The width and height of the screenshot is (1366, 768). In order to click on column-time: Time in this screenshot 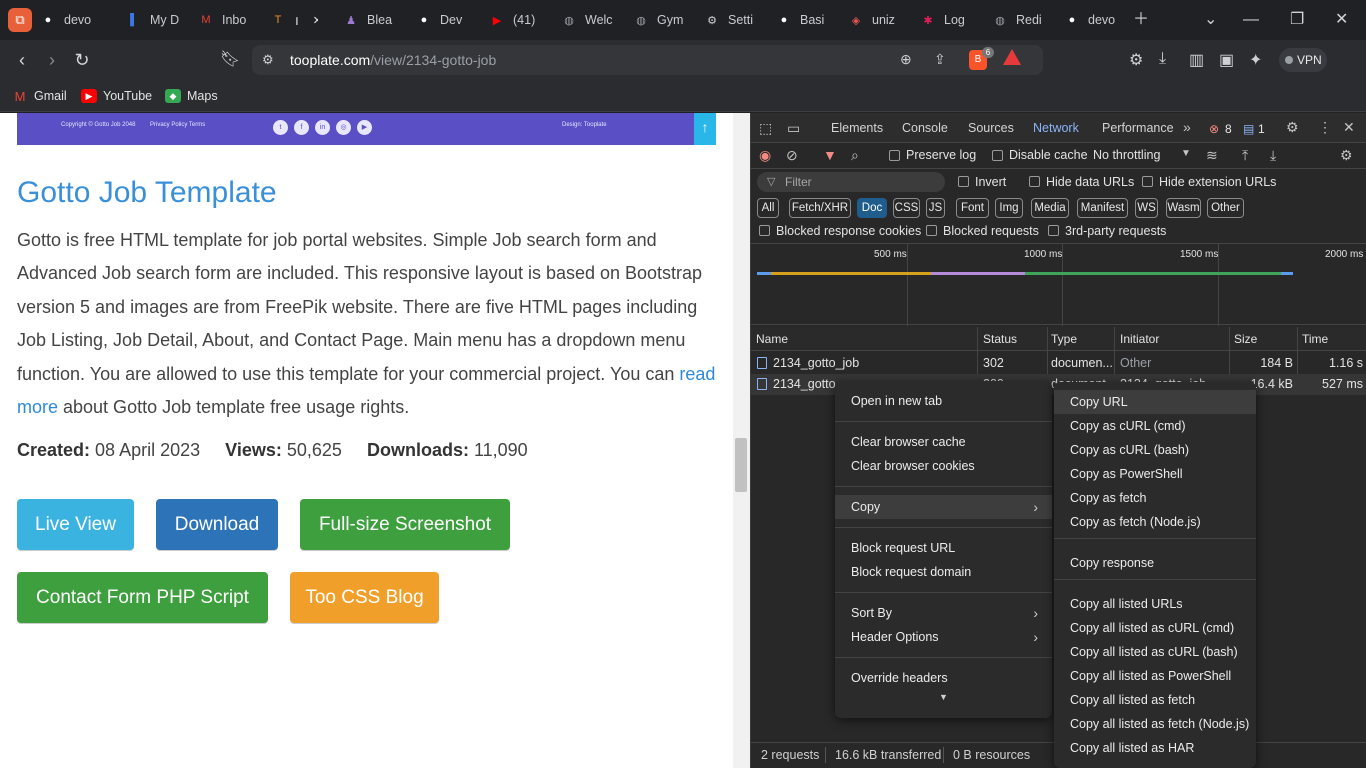, I will do `click(1315, 339)`.